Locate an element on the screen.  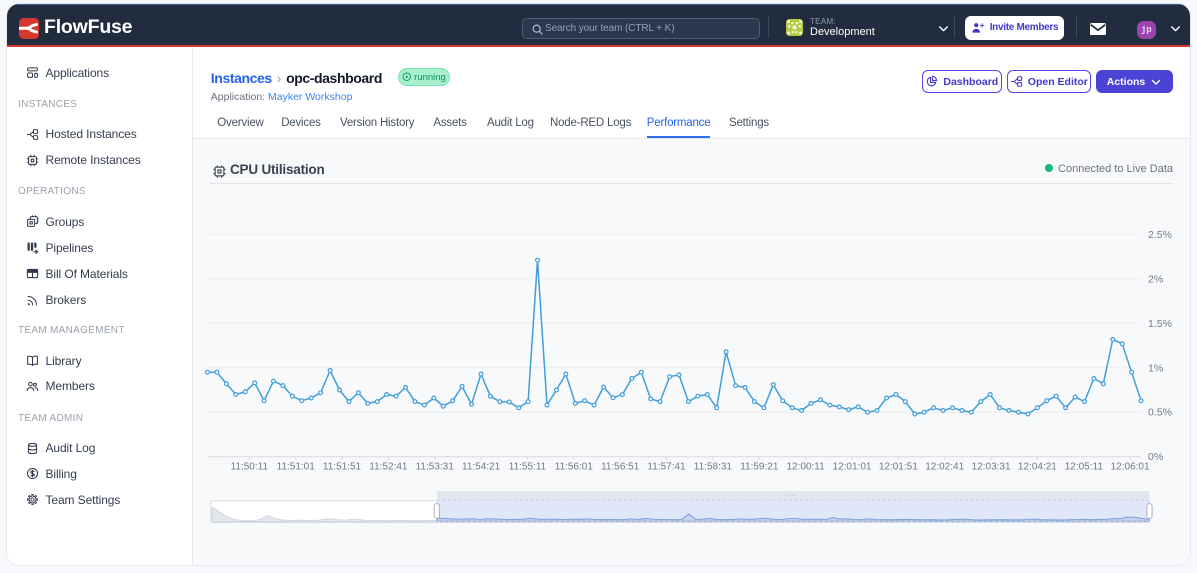
svg-text: 11:51:51 is located at coordinates (342, 467).